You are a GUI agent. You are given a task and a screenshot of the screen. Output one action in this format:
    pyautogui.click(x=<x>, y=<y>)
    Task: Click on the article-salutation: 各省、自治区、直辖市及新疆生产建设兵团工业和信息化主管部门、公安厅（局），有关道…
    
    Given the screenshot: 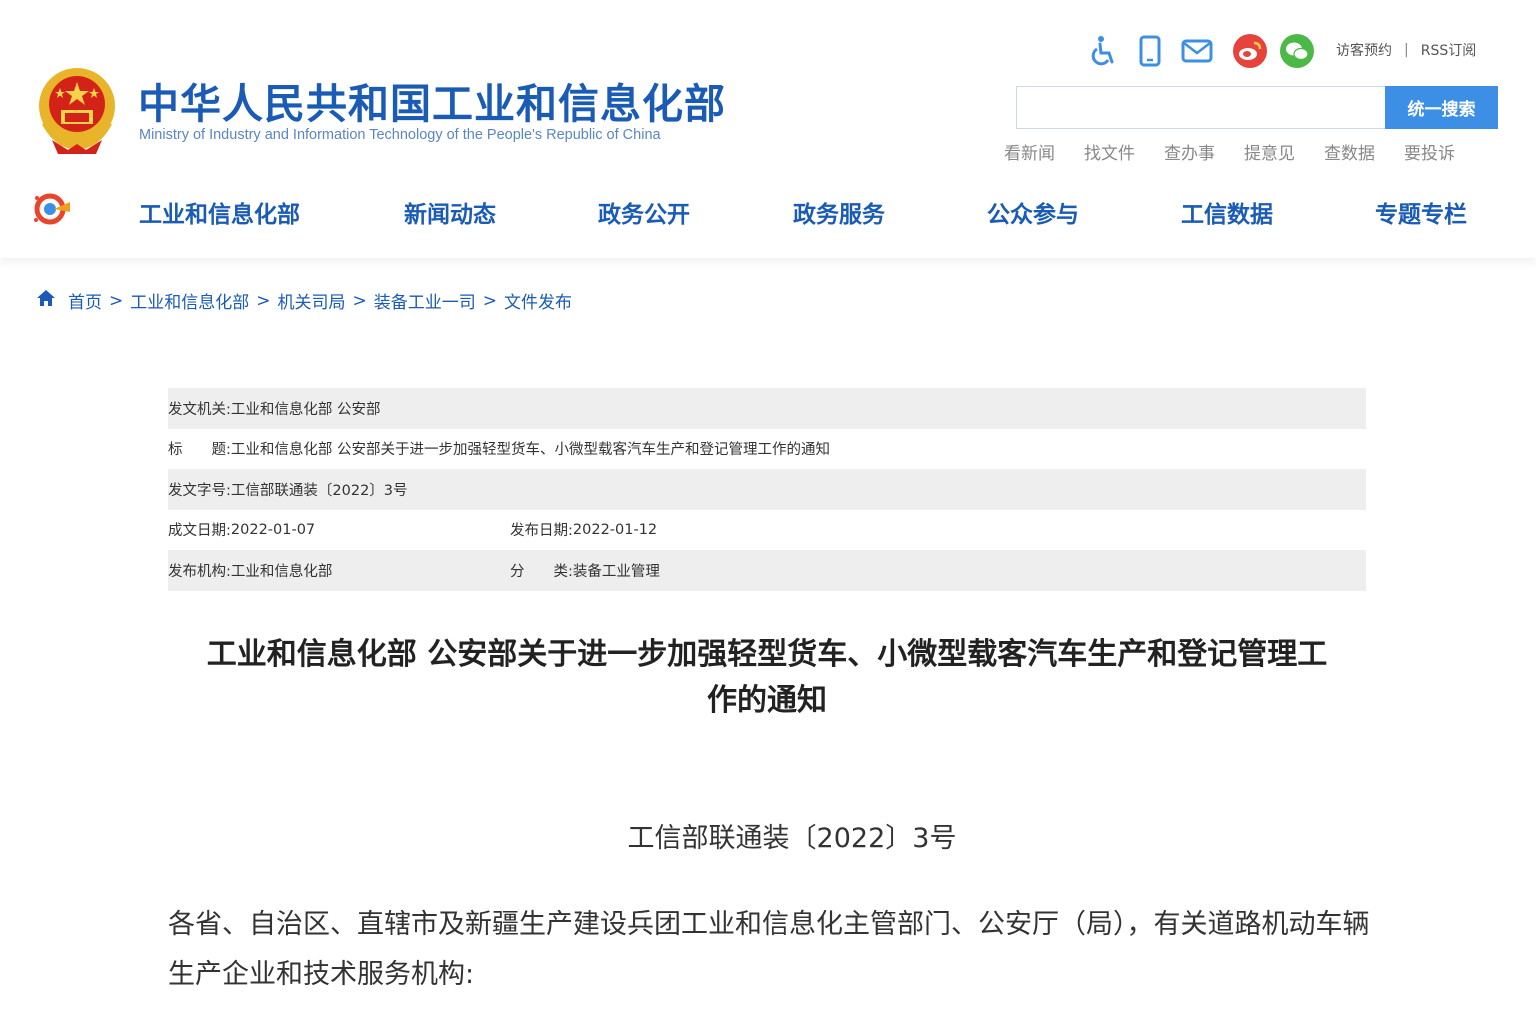 What is the action you would take?
    pyautogui.click(x=769, y=949)
    